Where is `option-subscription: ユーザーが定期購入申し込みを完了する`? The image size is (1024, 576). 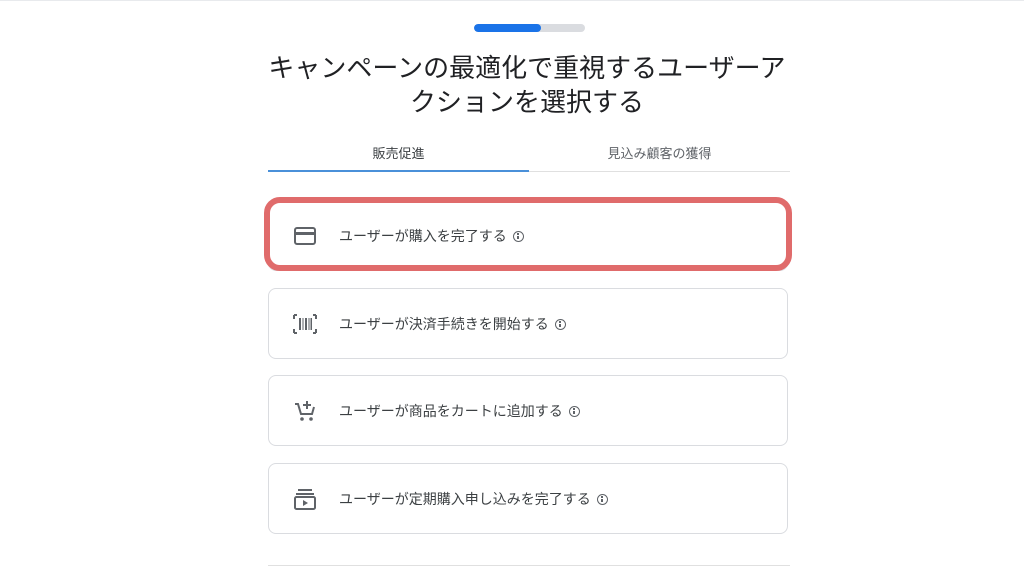
option-subscription: ユーザーが定期購入申し込みを完了する is located at coordinates (528, 498).